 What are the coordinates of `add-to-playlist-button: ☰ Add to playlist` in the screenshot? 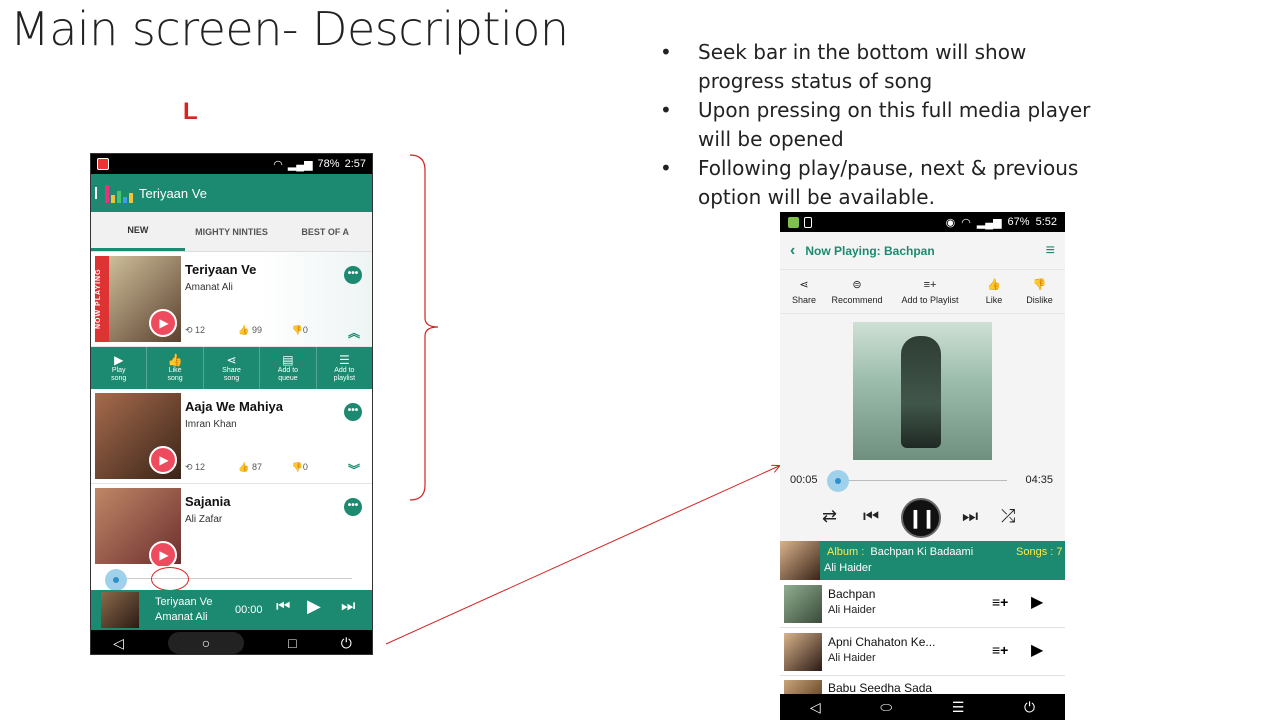 It's located at (344, 368).